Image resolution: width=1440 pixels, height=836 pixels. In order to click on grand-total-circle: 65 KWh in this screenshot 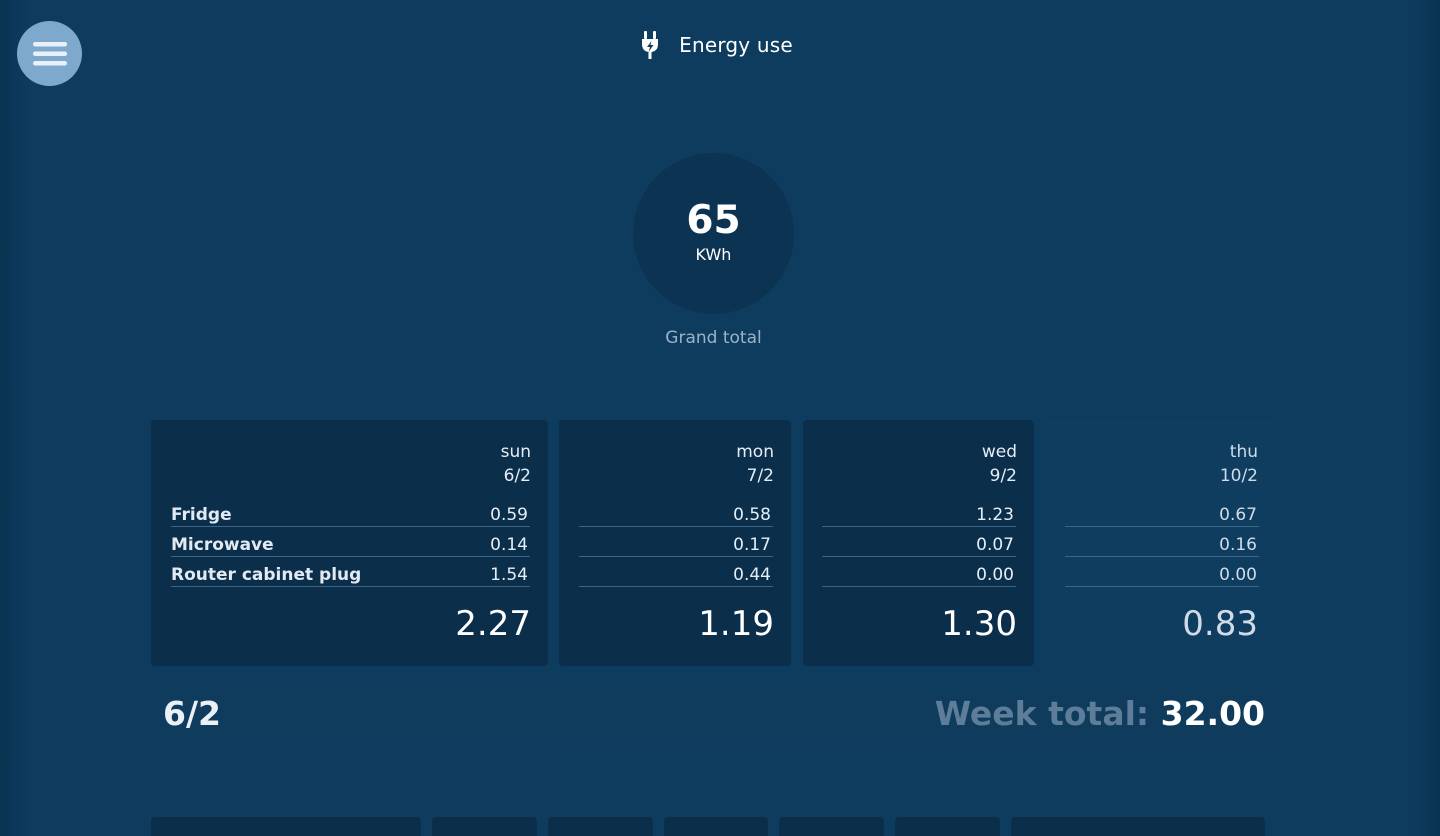, I will do `click(713, 233)`.